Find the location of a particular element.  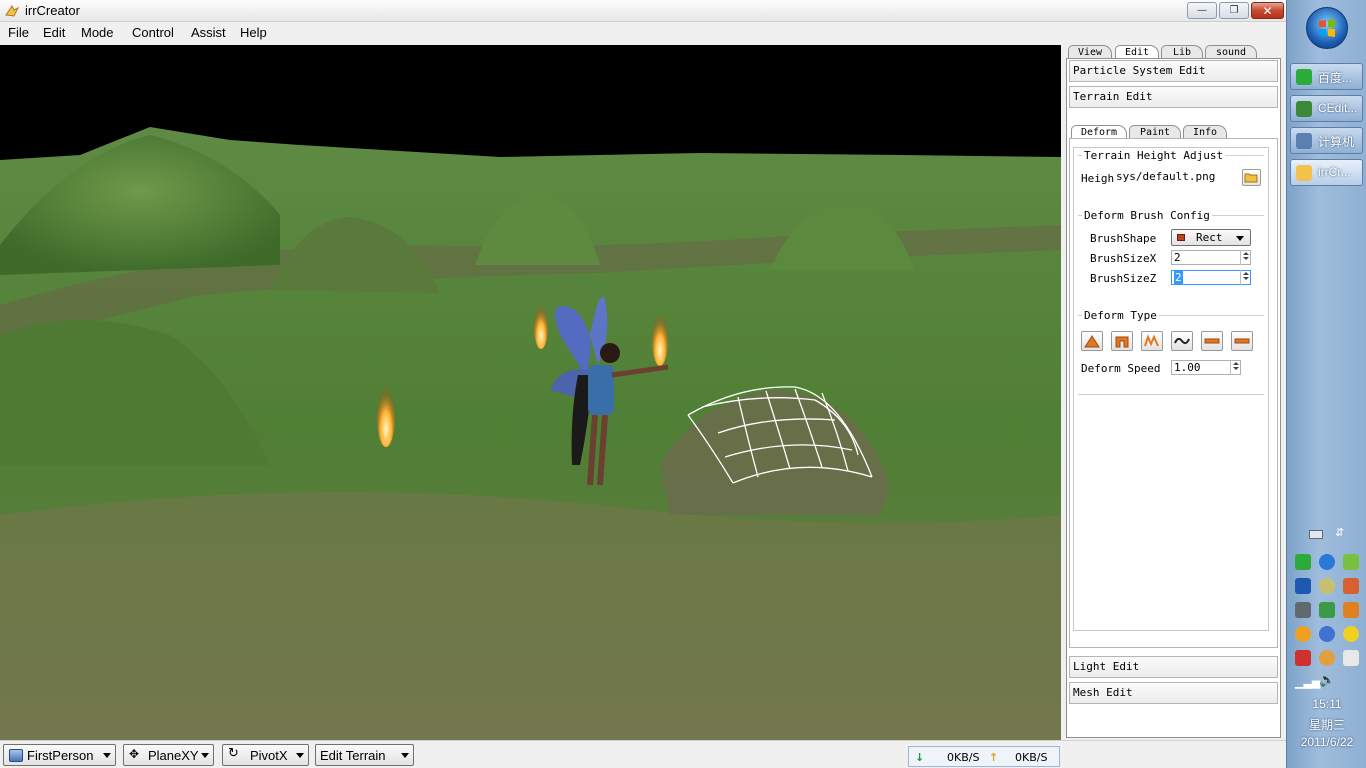

deform-brush-config-title: Deform Brush Config is located at coordinates (1147, 215).